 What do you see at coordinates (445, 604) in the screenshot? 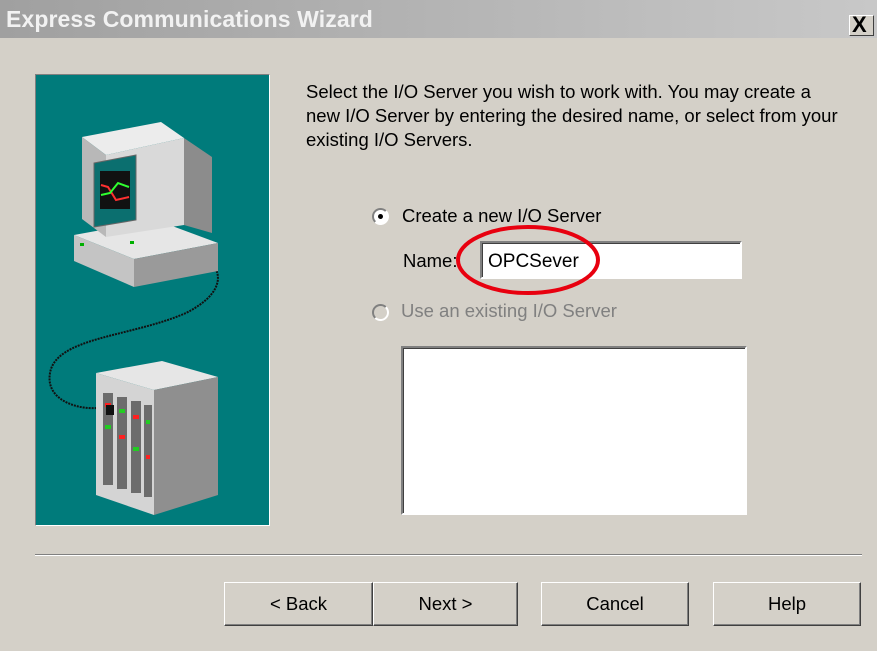
I see `next-button: Next >` at bounding box center [445, 604].